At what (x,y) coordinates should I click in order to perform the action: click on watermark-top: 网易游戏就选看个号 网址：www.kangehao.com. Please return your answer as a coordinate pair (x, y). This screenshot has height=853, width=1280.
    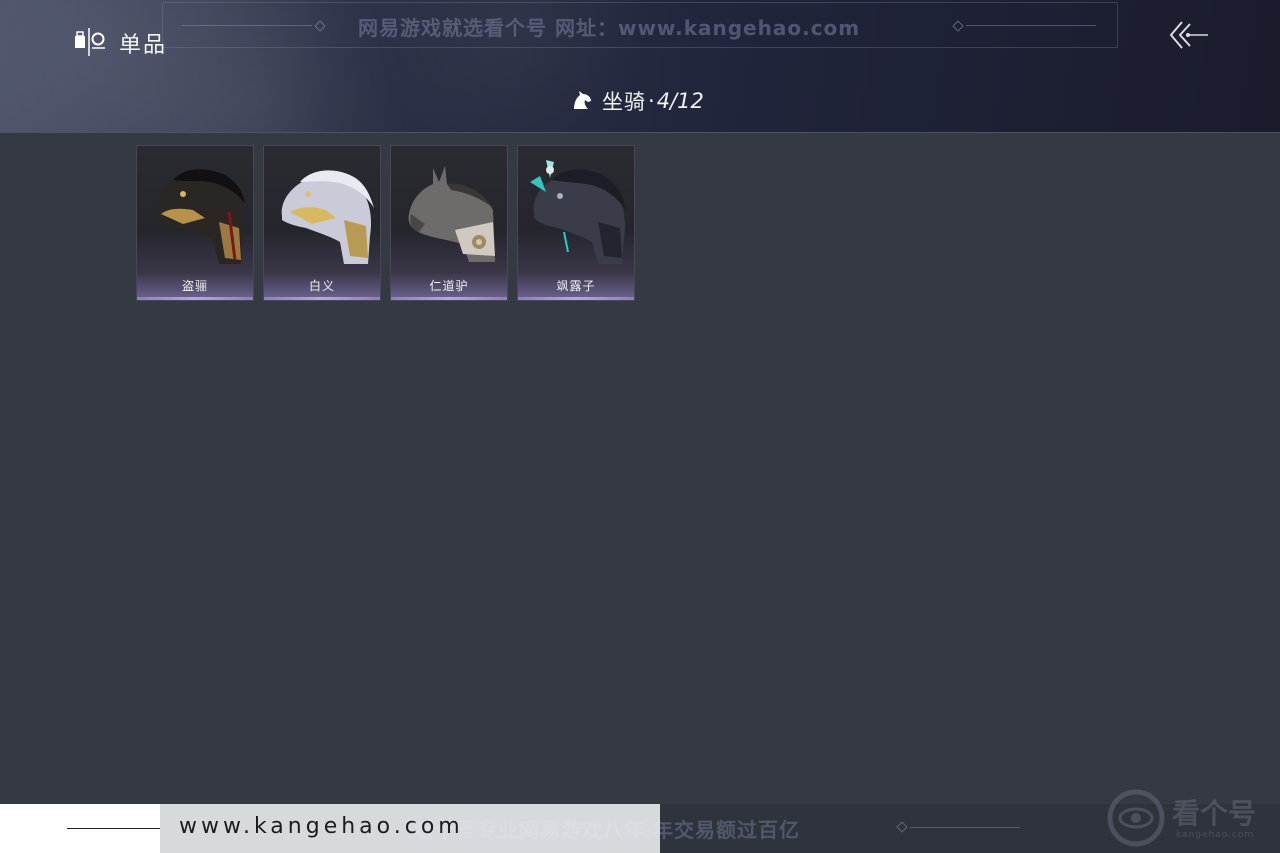
    Looking at the image, I should click on (609, 28).